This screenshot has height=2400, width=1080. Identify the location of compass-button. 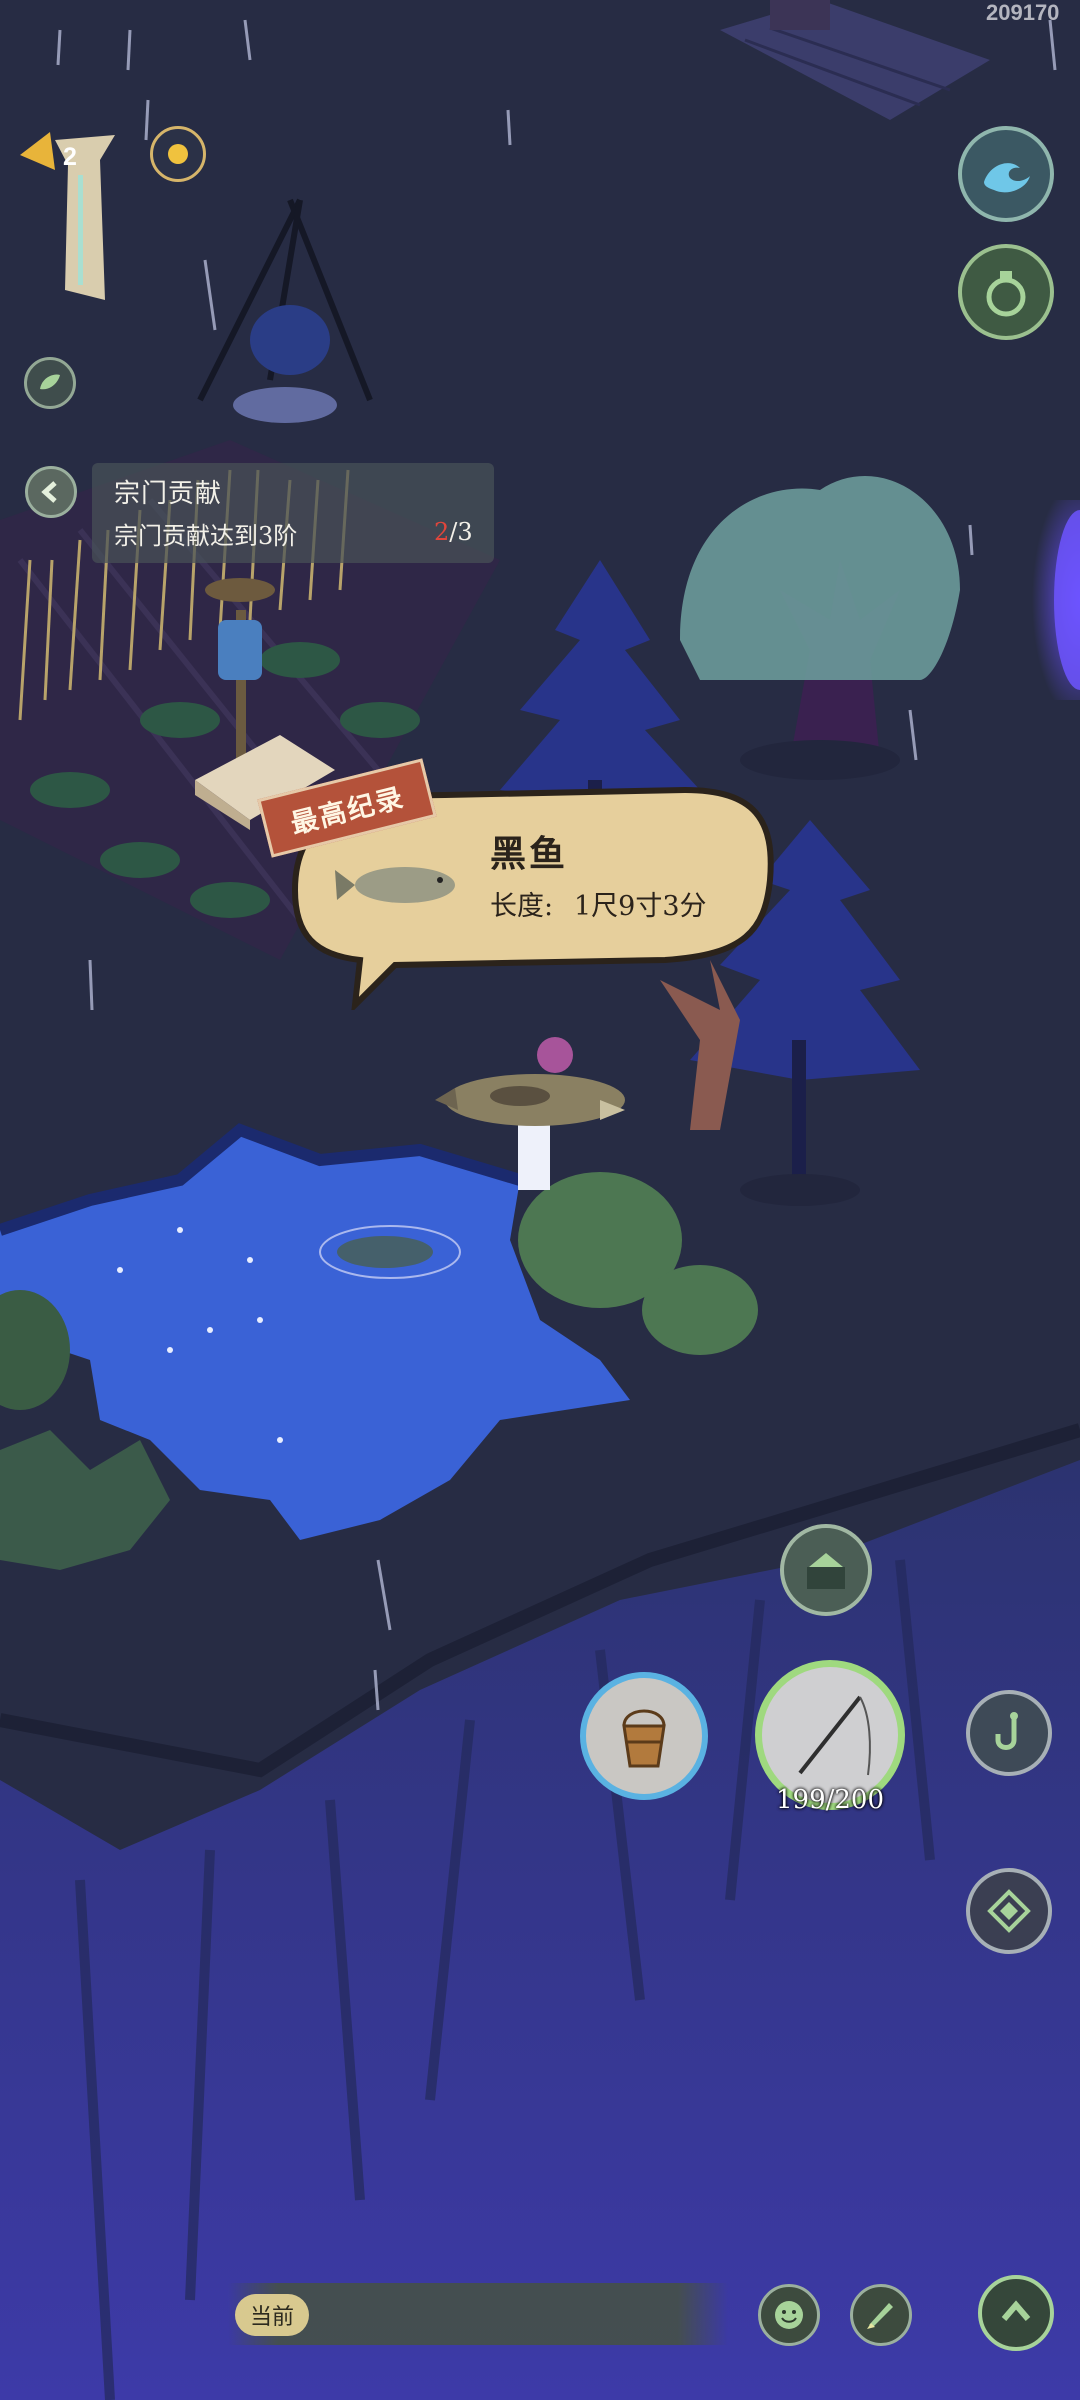
(1009, 1911).